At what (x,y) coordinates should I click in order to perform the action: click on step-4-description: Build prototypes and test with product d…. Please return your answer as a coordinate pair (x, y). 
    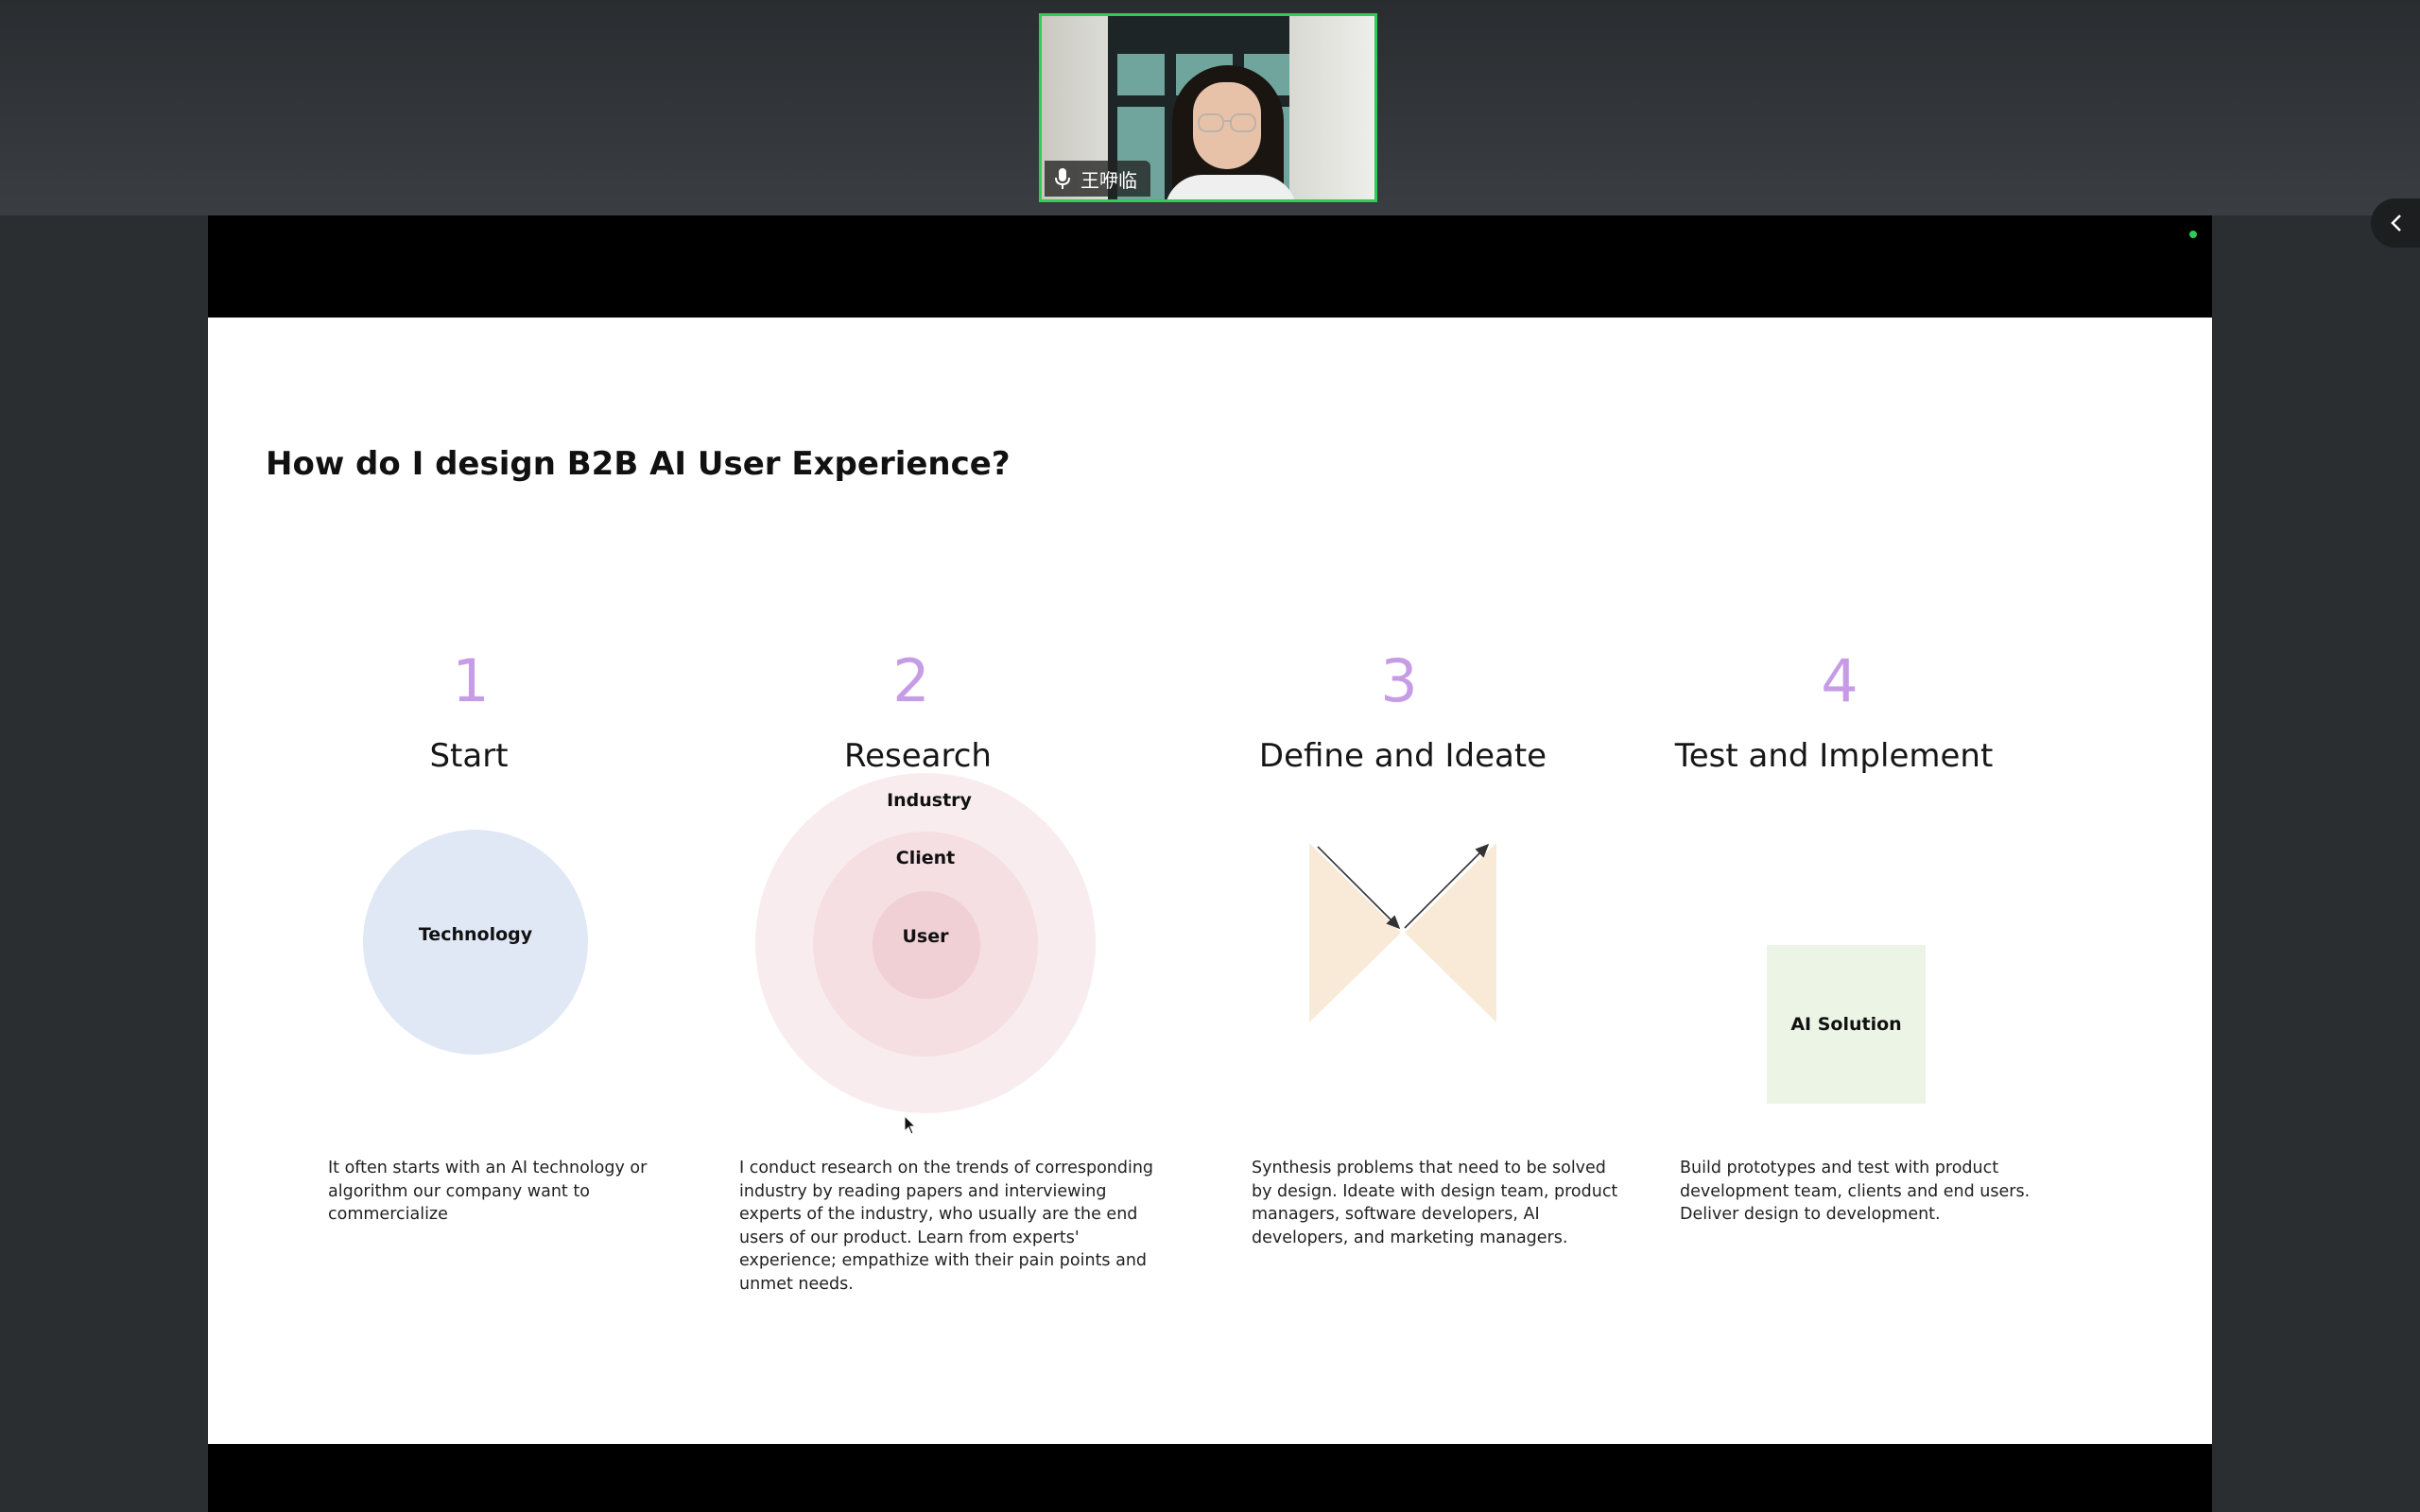
    Looking at the image, I should click on (1855, 1191).